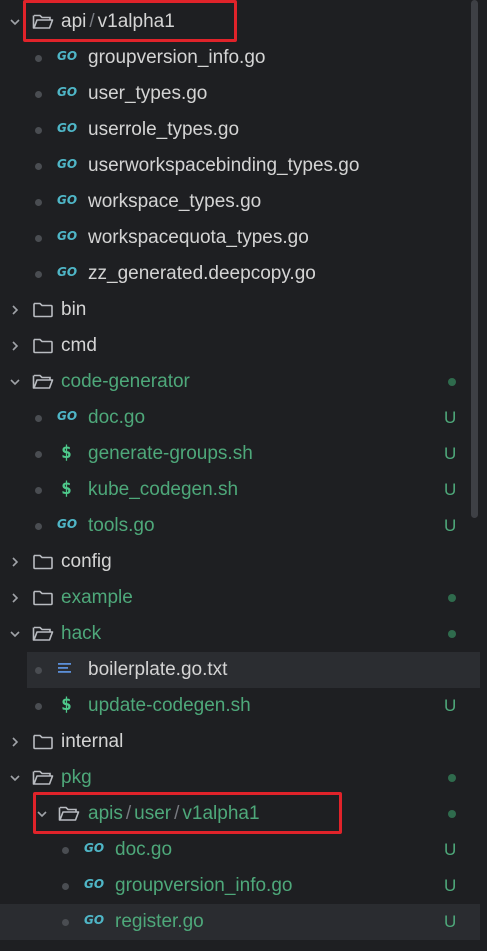  What do you see at coordinates (125, 381) in the screenshot?
I see `tree-item-label: code-generator` at bounding box center [125, 381].